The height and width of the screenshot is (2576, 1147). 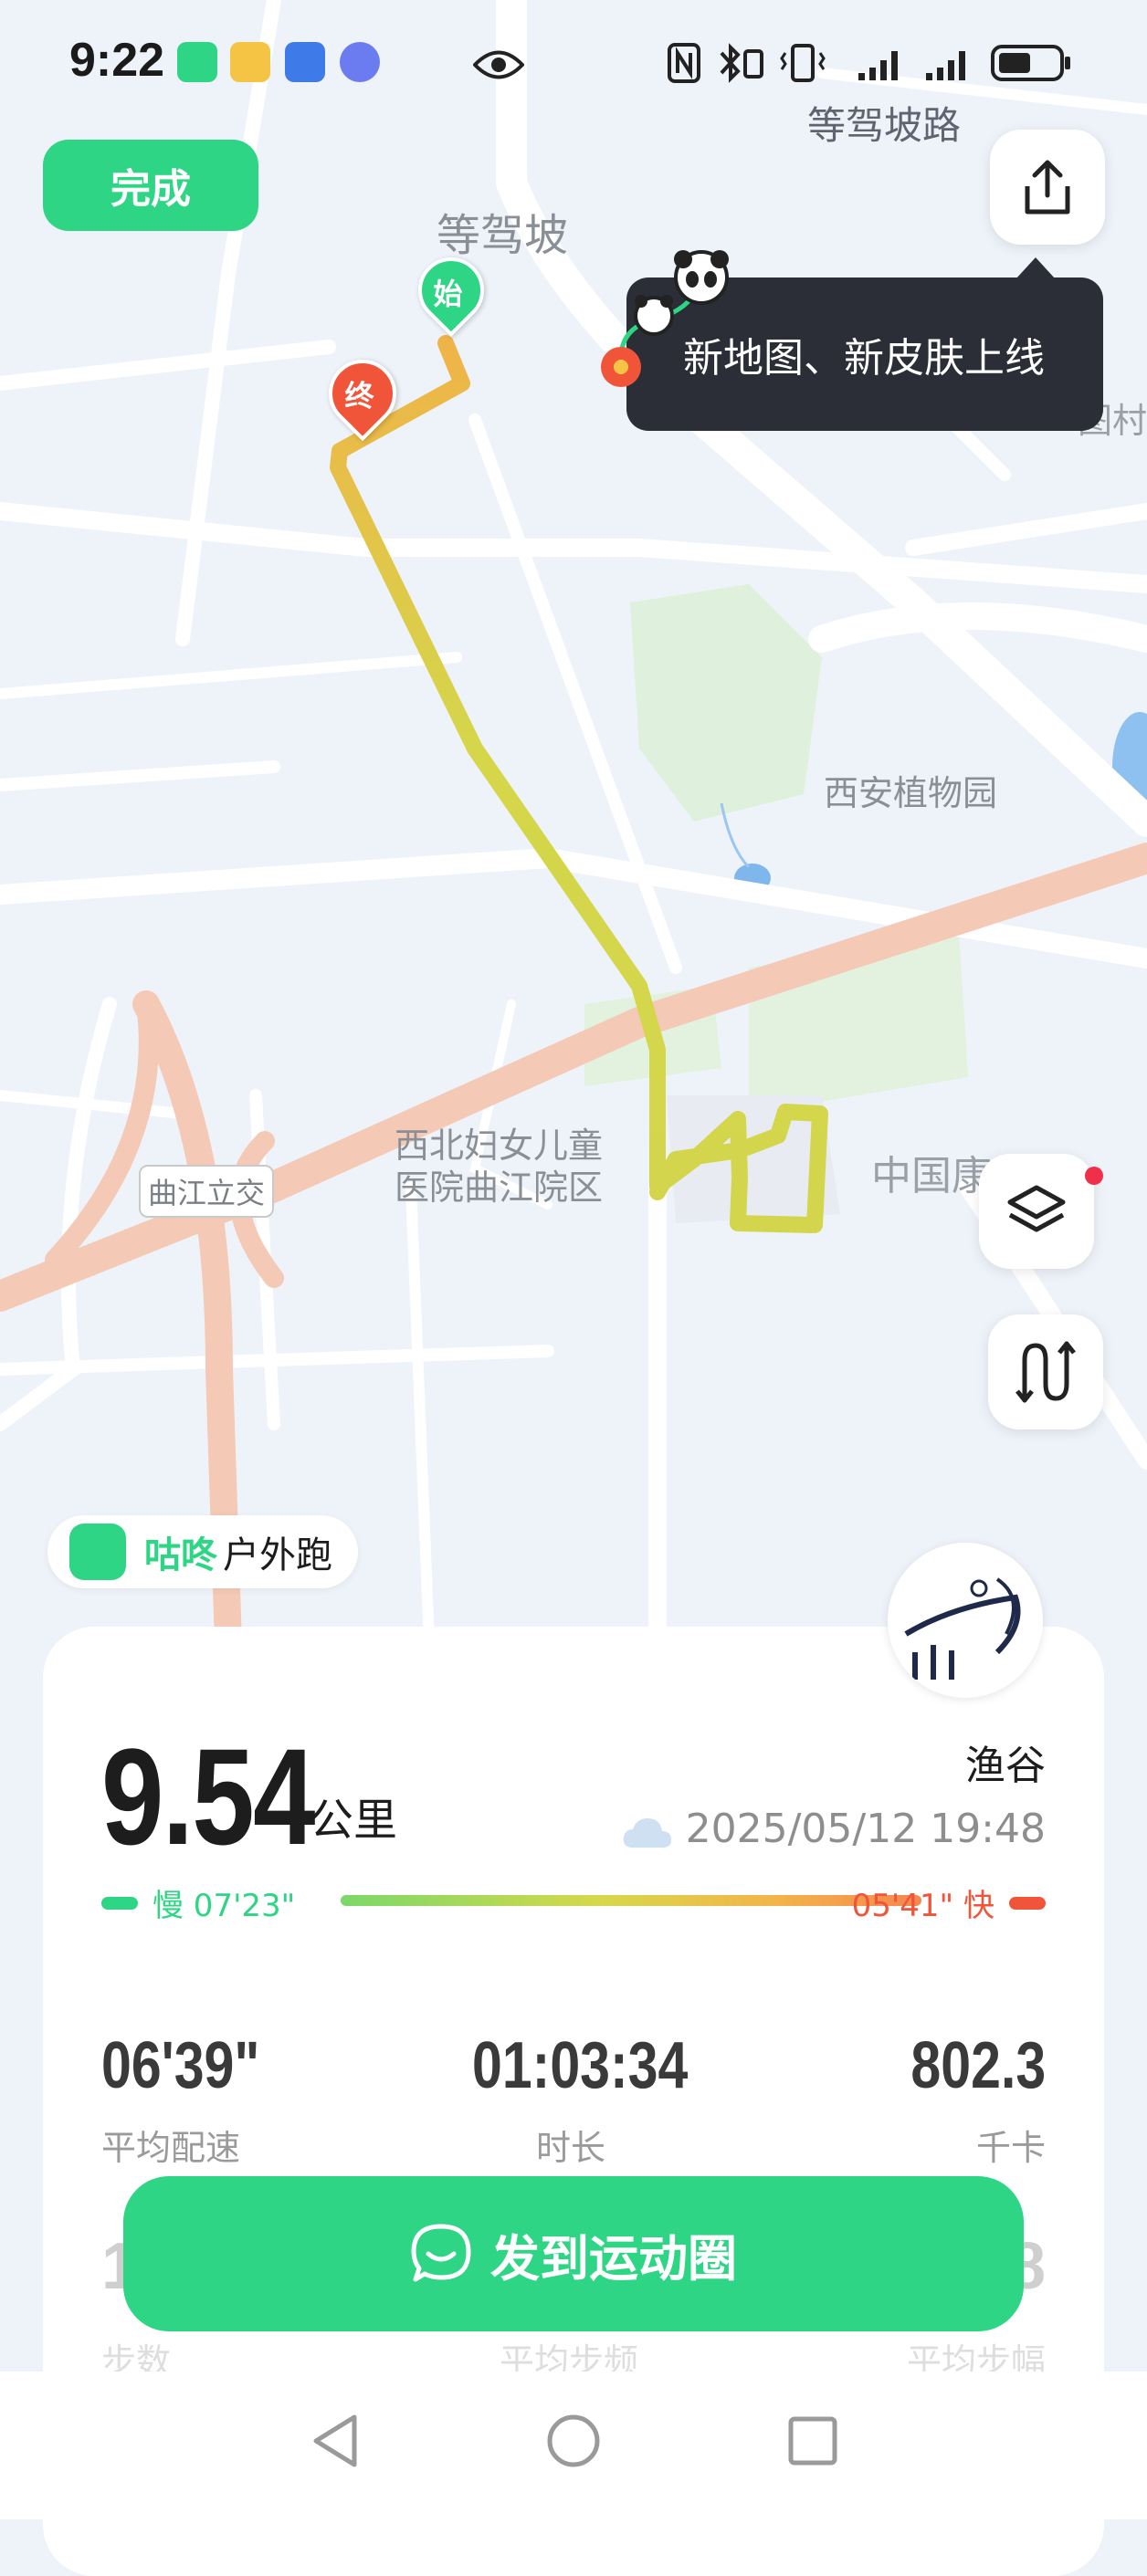 I want to click on route-icon, so click(x=1045, y=1372).